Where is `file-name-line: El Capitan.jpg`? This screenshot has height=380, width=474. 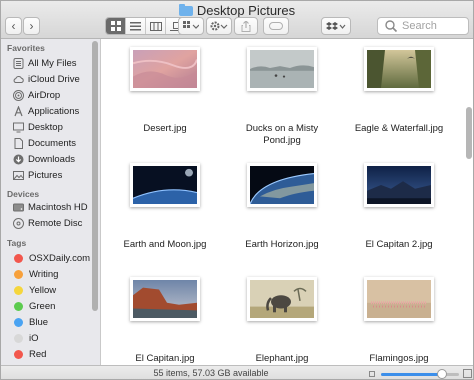
file-name-line: El Capitan.jpg is located at coordinates (165, 358).